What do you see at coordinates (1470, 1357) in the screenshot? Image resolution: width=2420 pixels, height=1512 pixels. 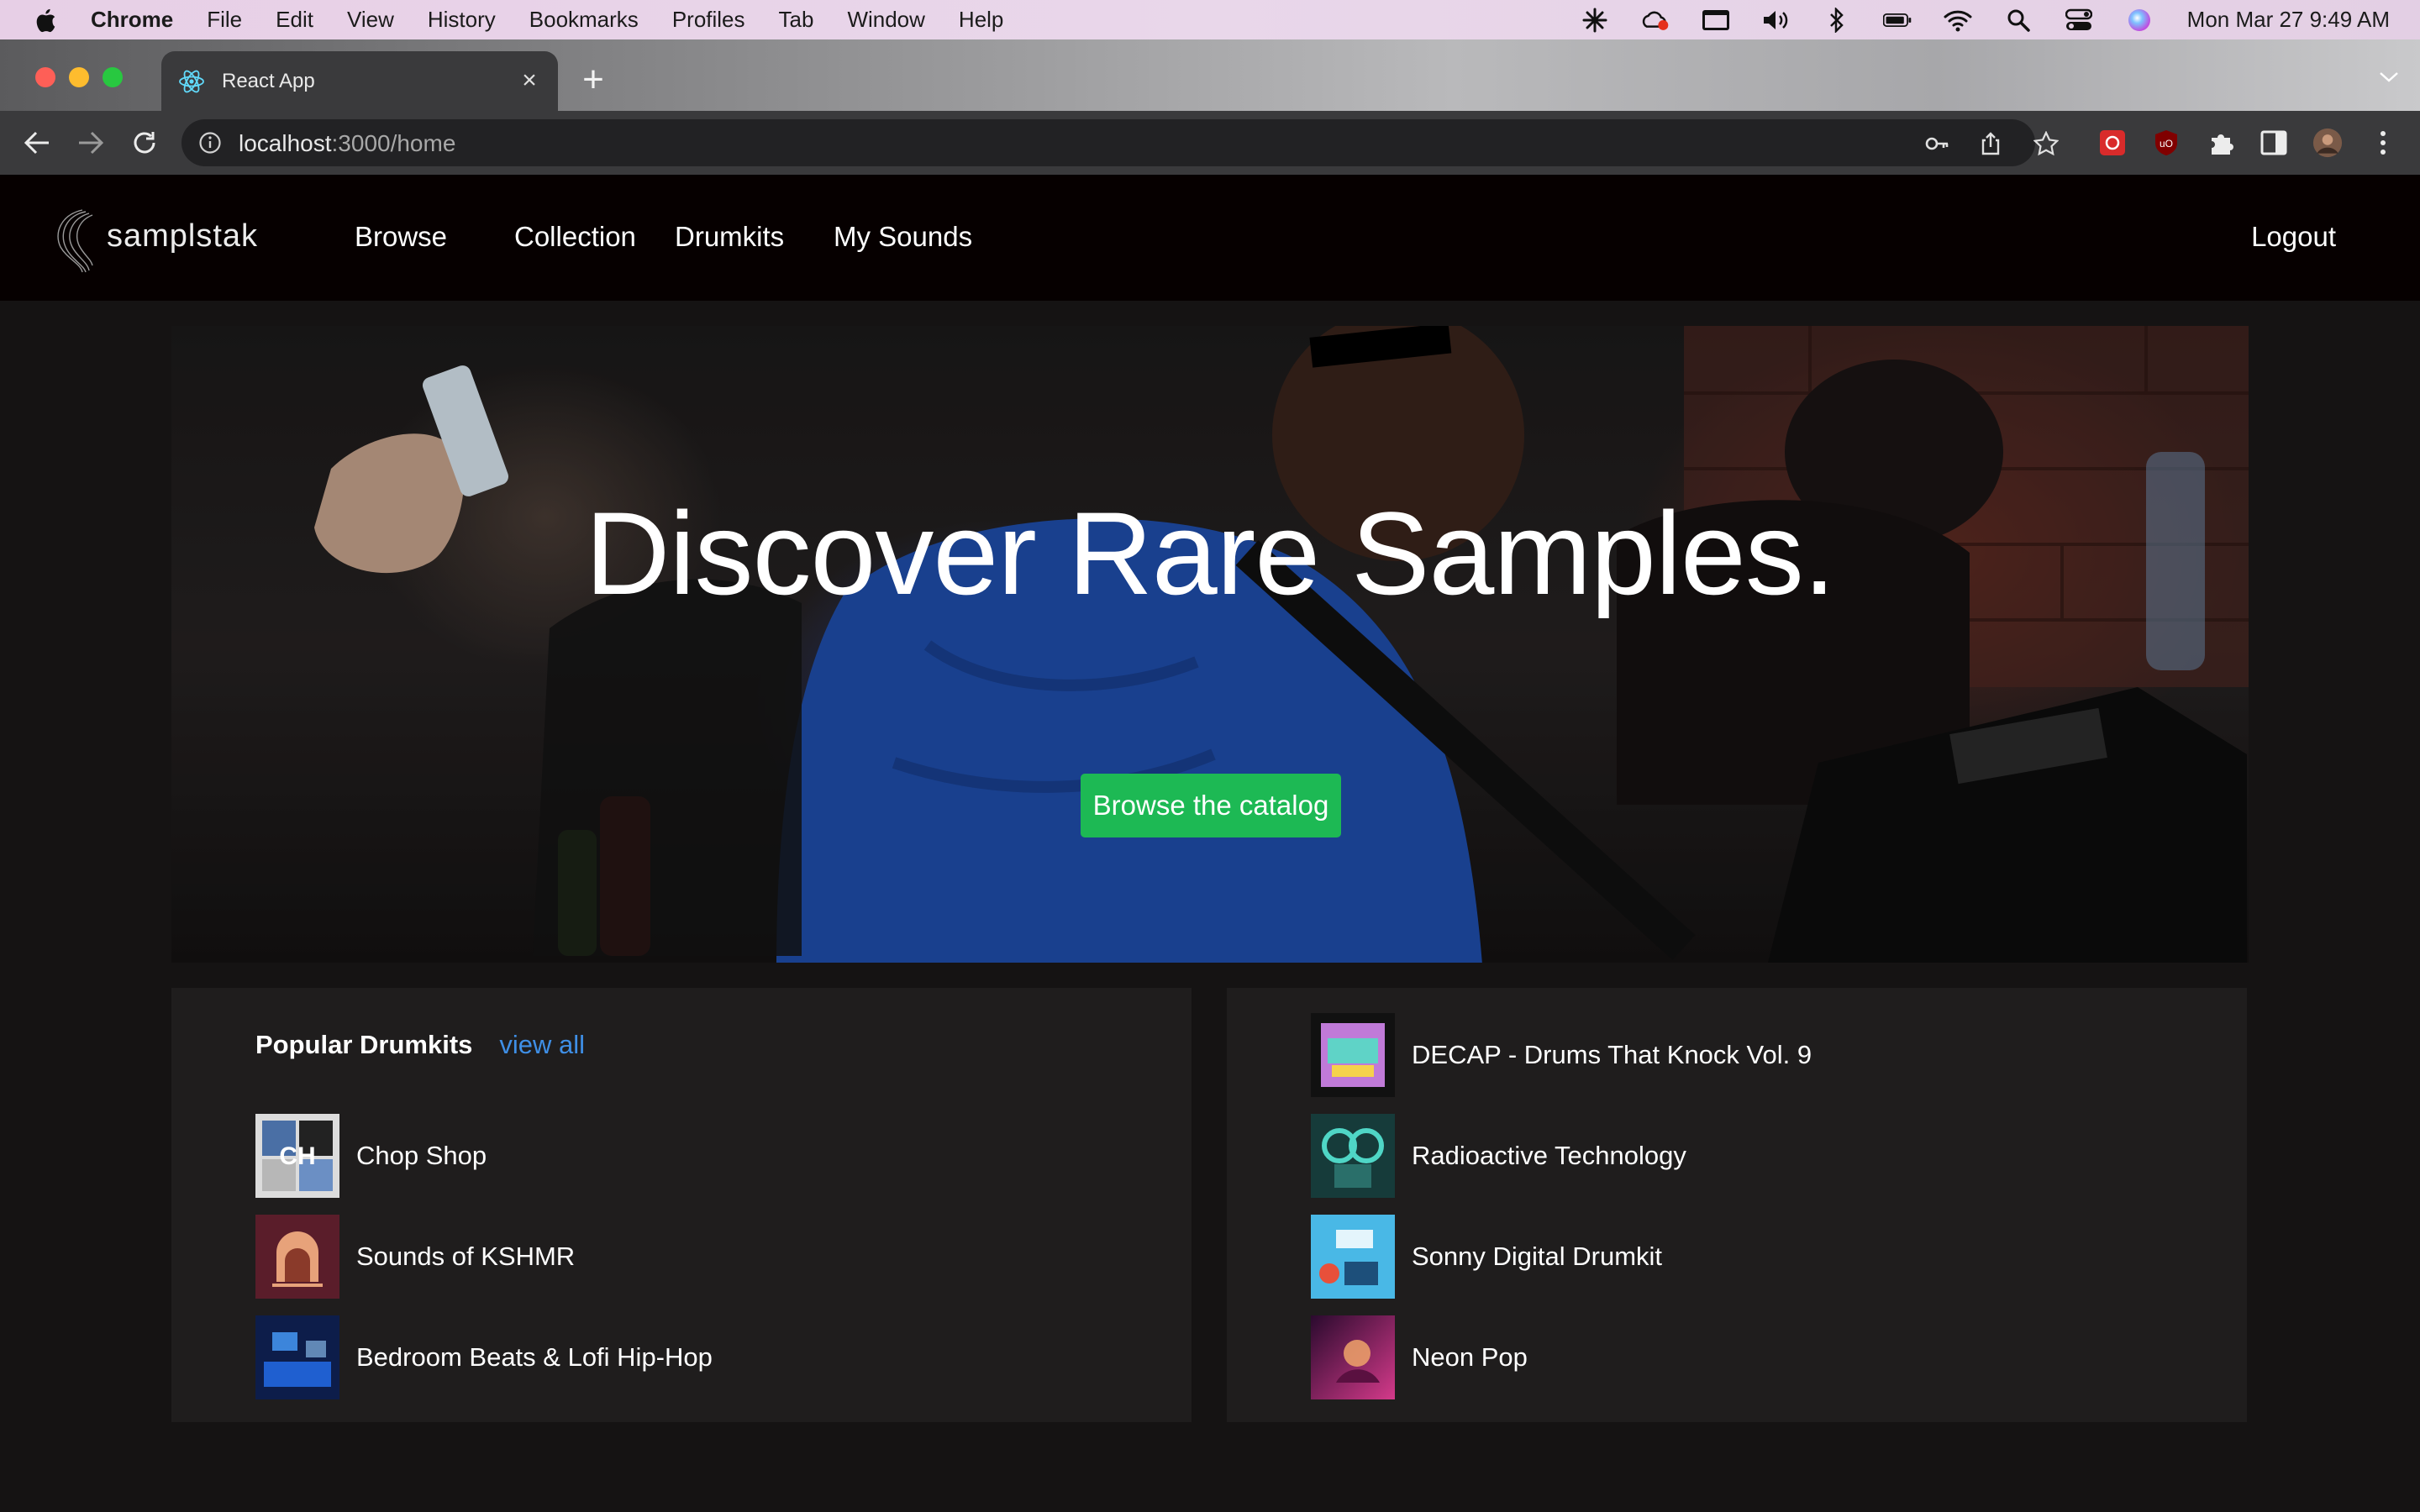 I see `drumkit-name: Neon Pop` at bounding box center [1470, 1357].